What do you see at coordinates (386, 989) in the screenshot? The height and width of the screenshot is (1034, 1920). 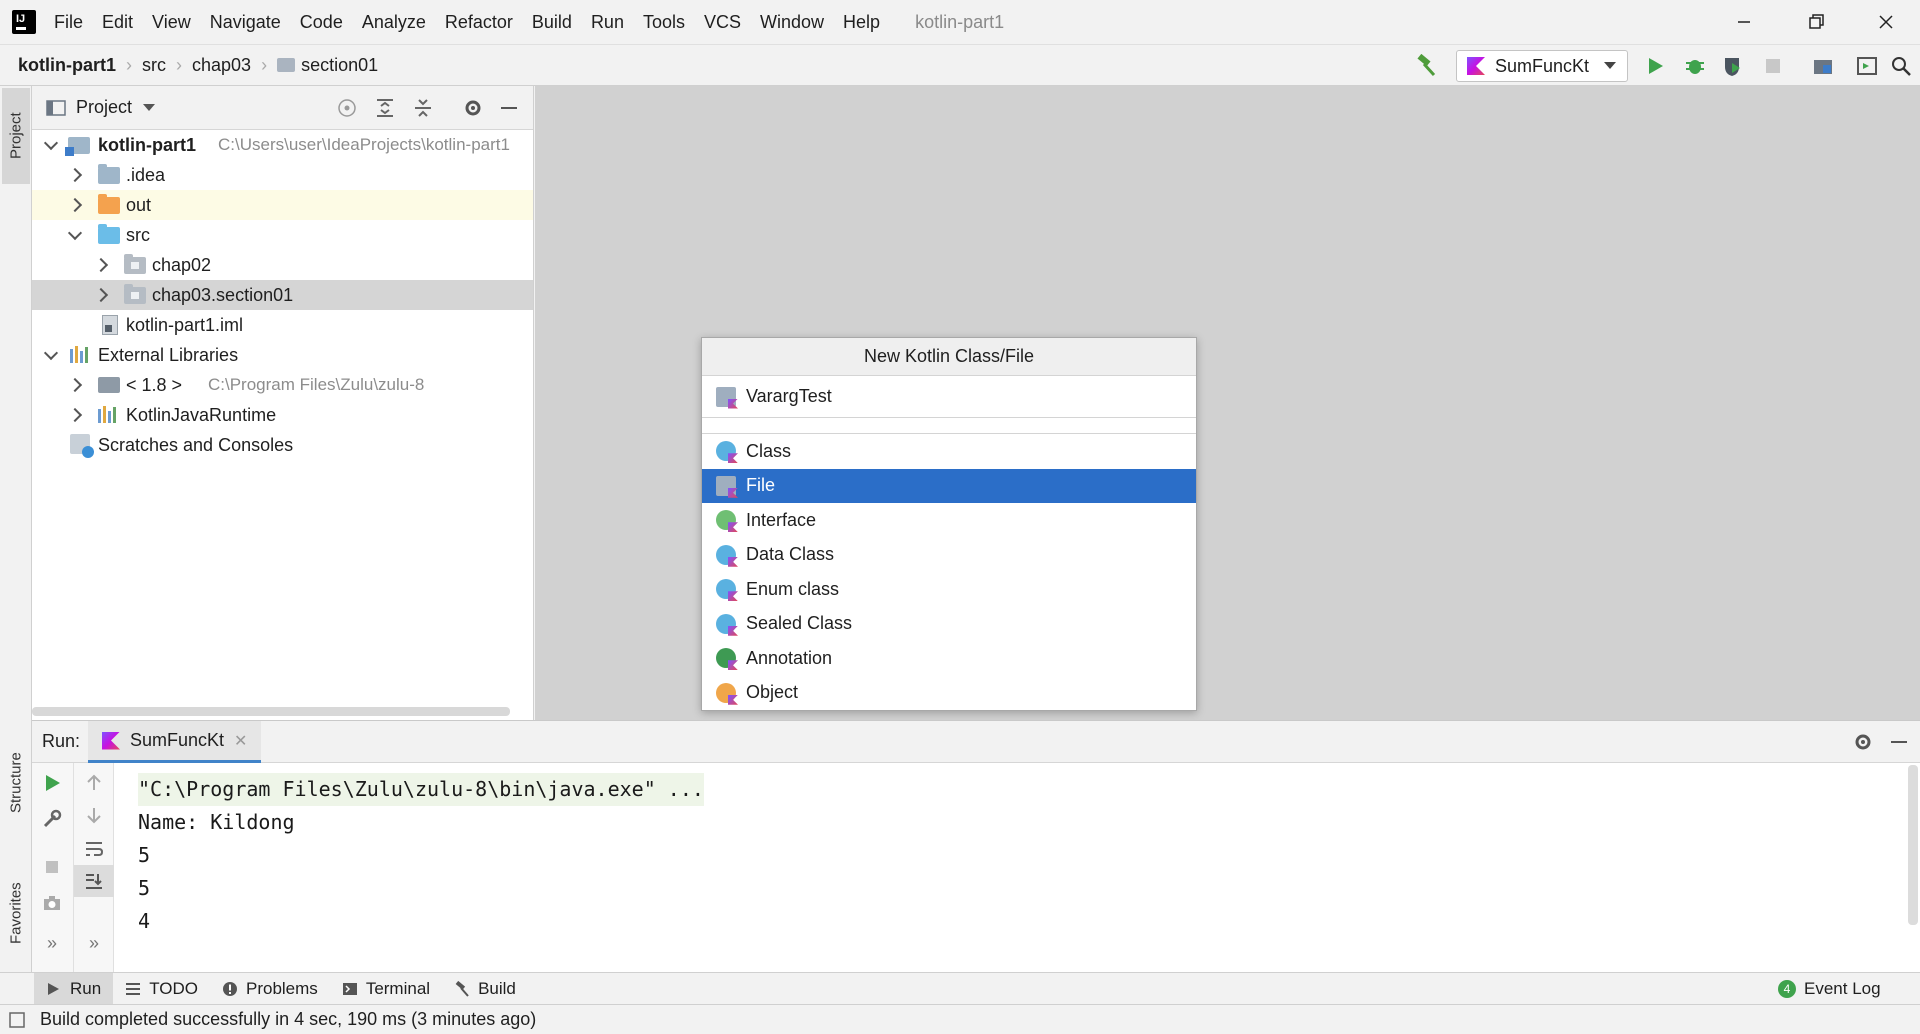 I see `bottom-tab-terminal: Terminal` at bounding box center [386, 989].